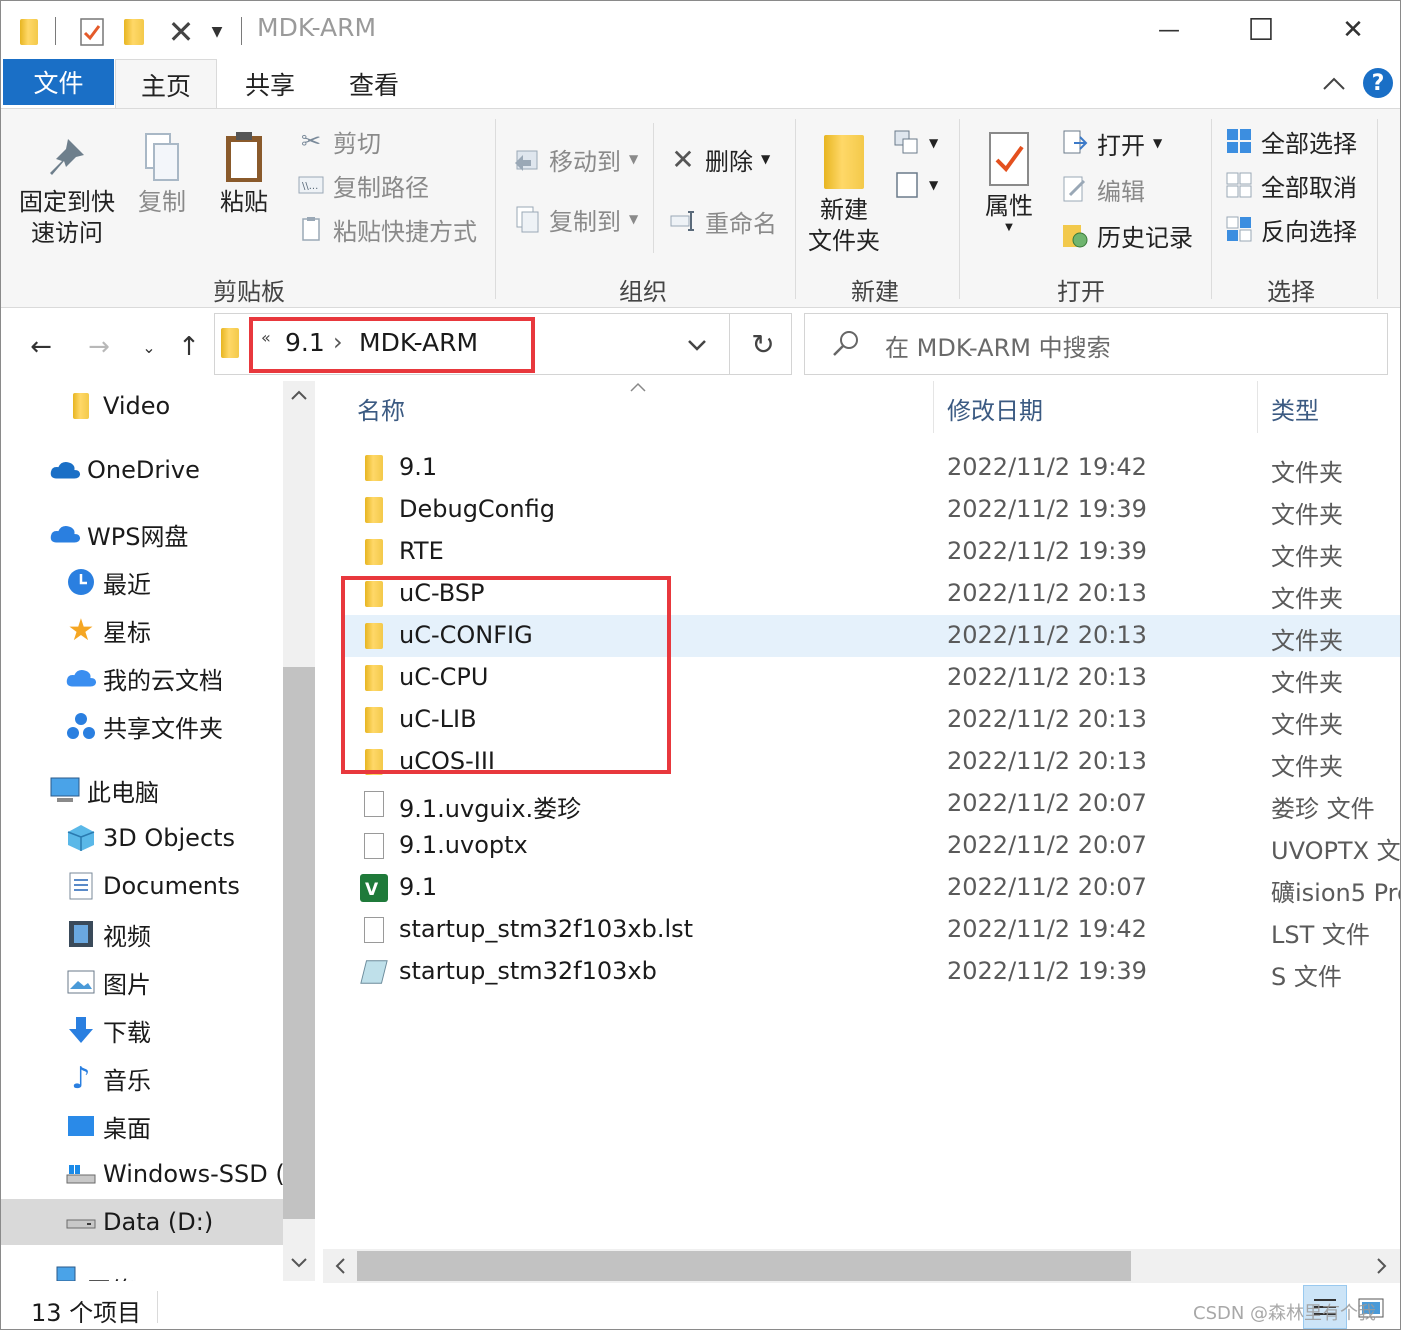 This screenshot has width=1401, height=1330. I want to click on new-folder-icon, so click(134, 32).